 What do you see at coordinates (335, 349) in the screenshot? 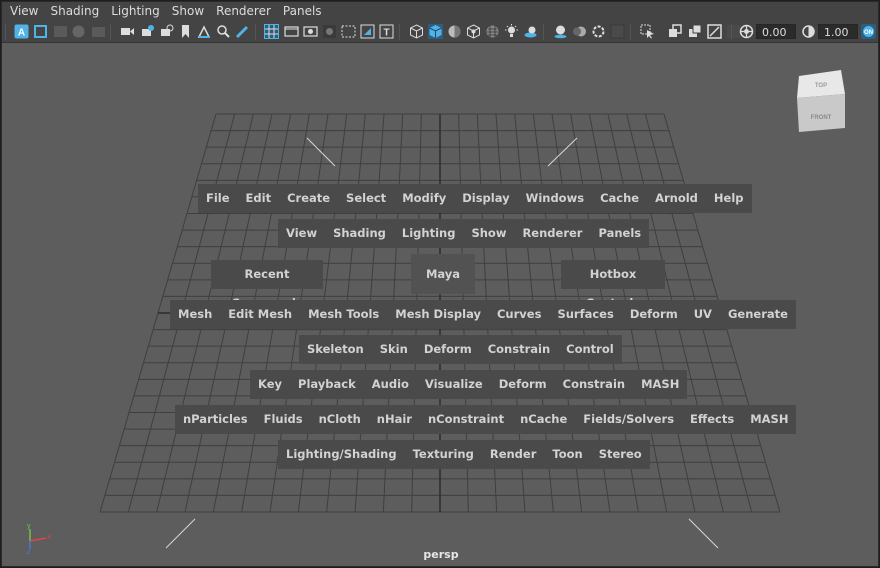
I see `hotbox-skeleton: Skeleton` at bounding box center [335, 349].